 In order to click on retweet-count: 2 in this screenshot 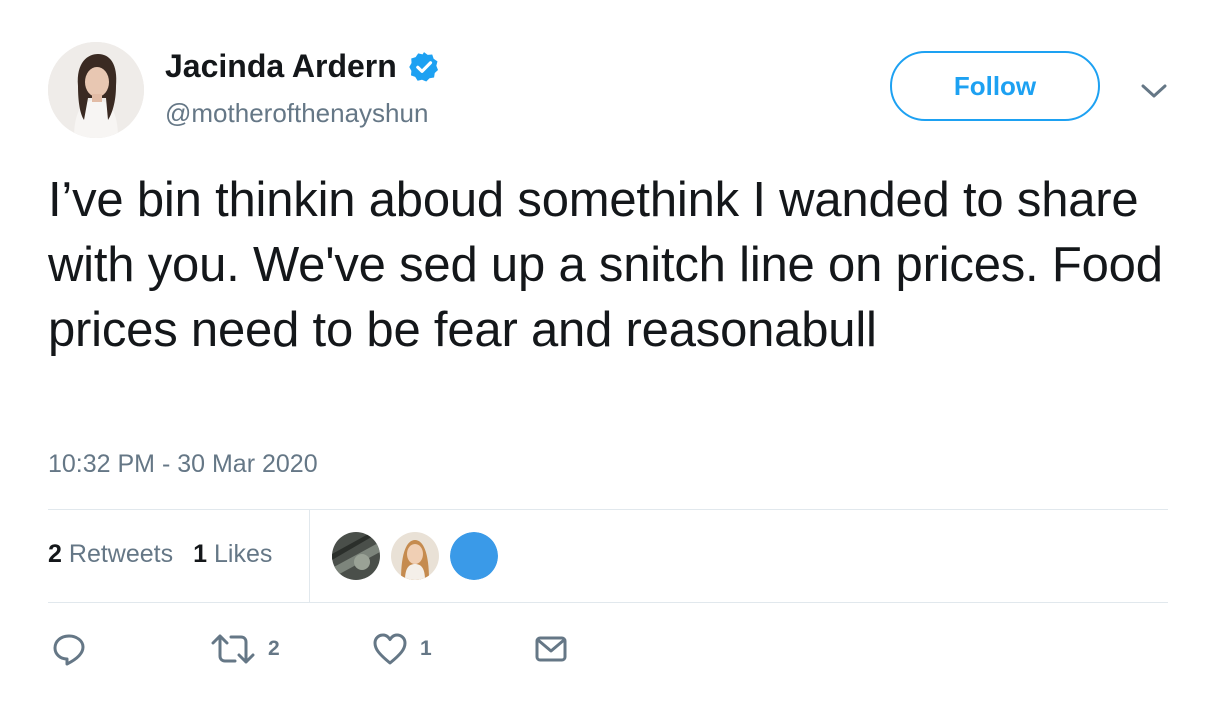, I will do `click(274, 648)`.